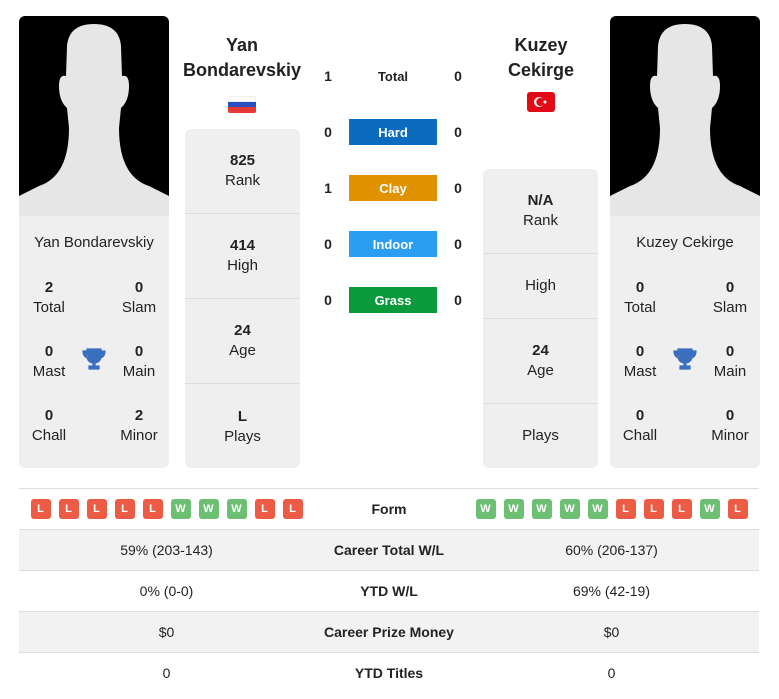 This screenshot has height=699, width=779. Describe the element at coordinates (611, 591) in the screenshot. I see `player2-stat-value: 69% (42-19)` at that location.